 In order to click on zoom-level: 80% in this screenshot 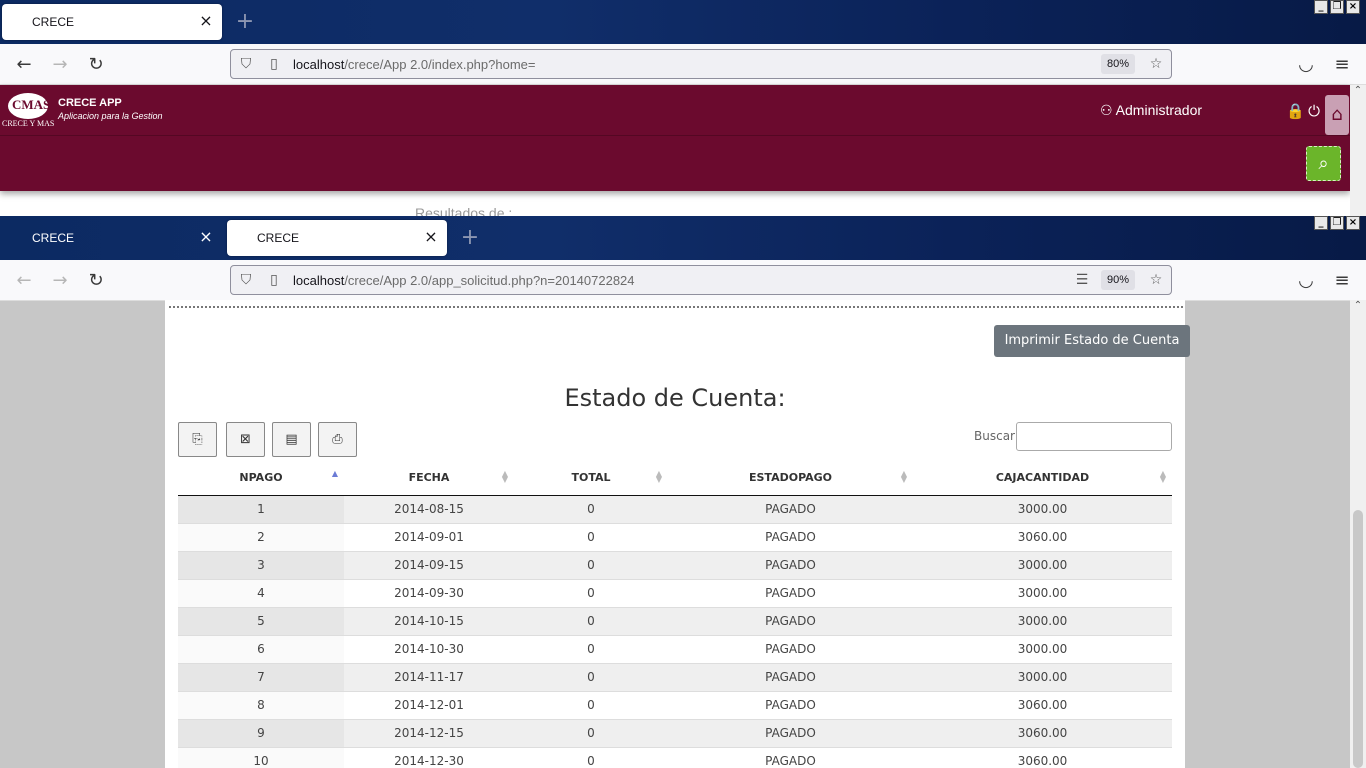, I will do `click(1118, 64)`.